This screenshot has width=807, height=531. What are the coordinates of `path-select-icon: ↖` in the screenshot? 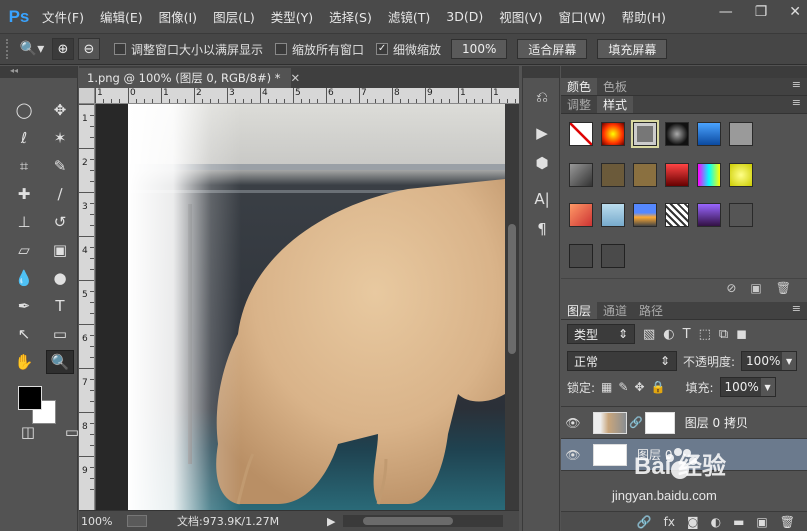 It's located at (24, 334).